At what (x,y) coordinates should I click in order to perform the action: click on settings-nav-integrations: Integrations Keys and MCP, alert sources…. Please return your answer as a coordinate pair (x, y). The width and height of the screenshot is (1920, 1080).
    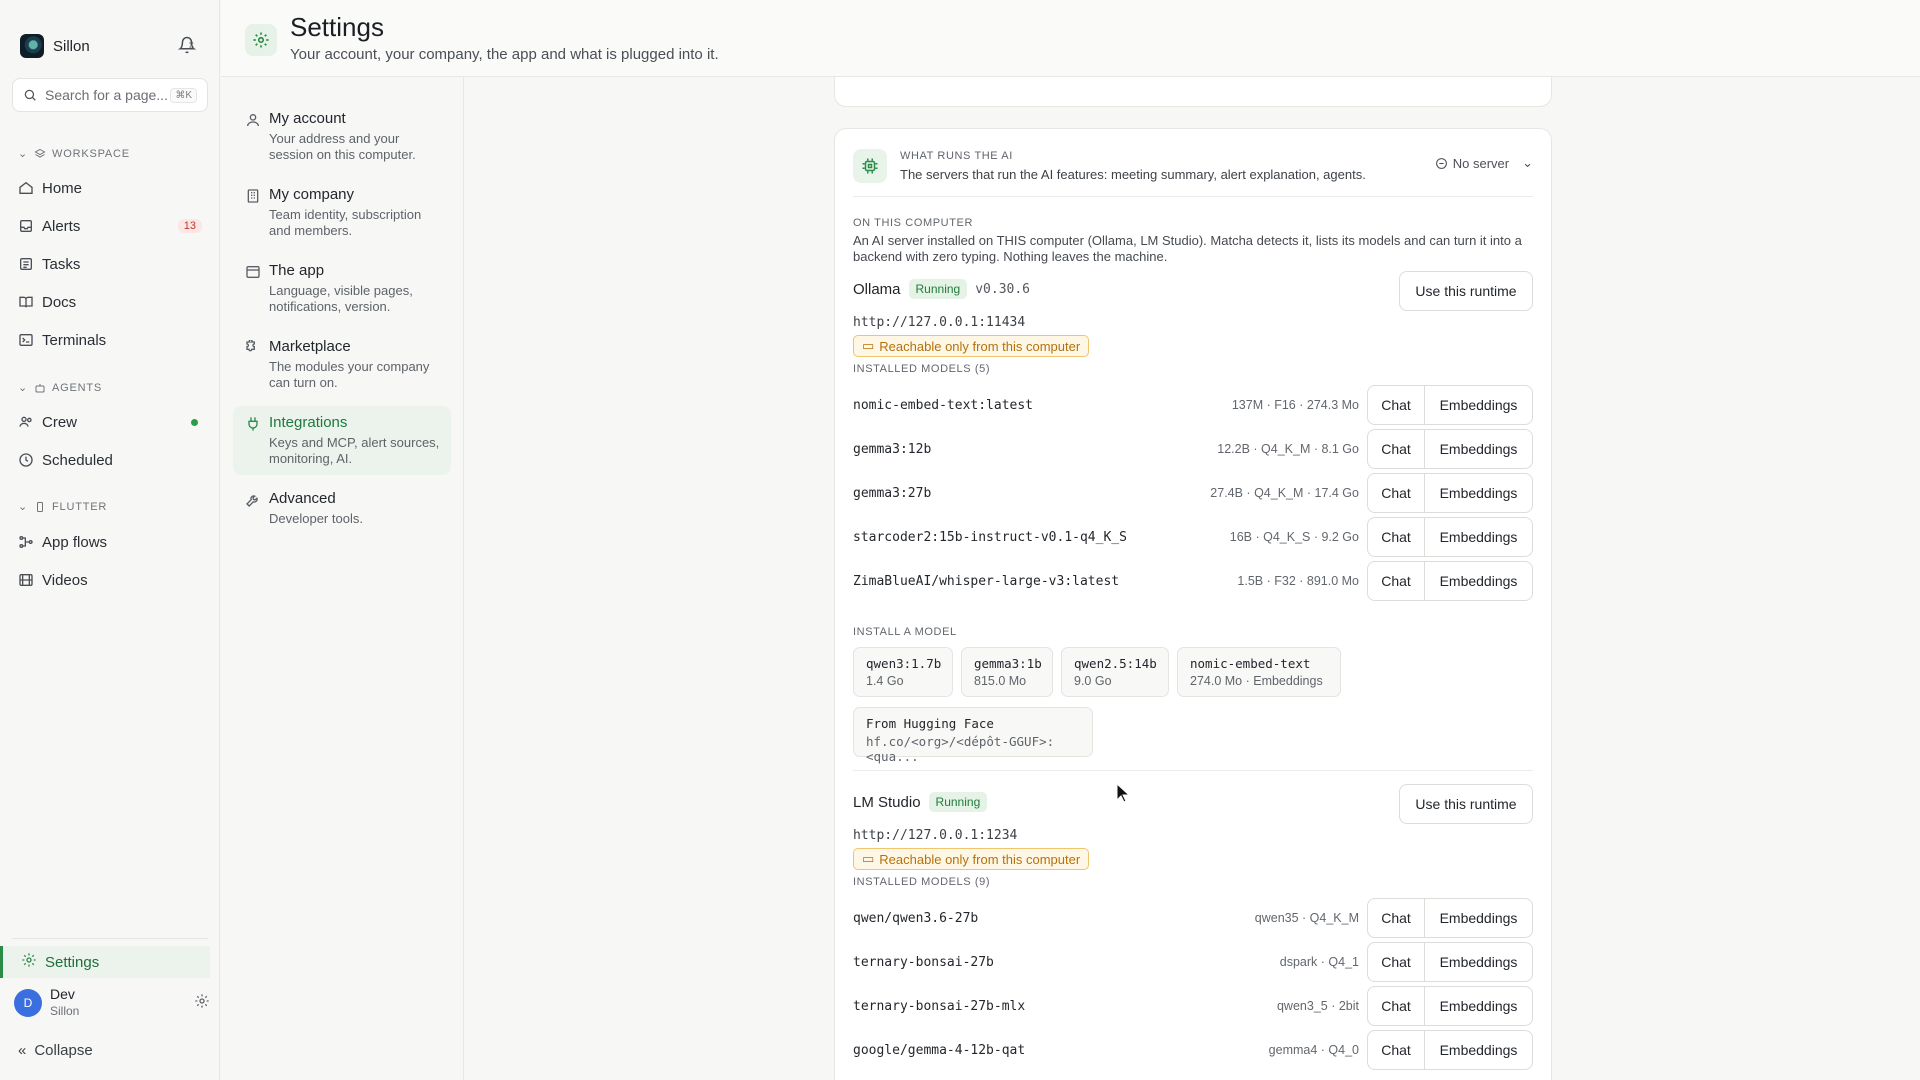
    Looking at the image, I should click on (342, 440).